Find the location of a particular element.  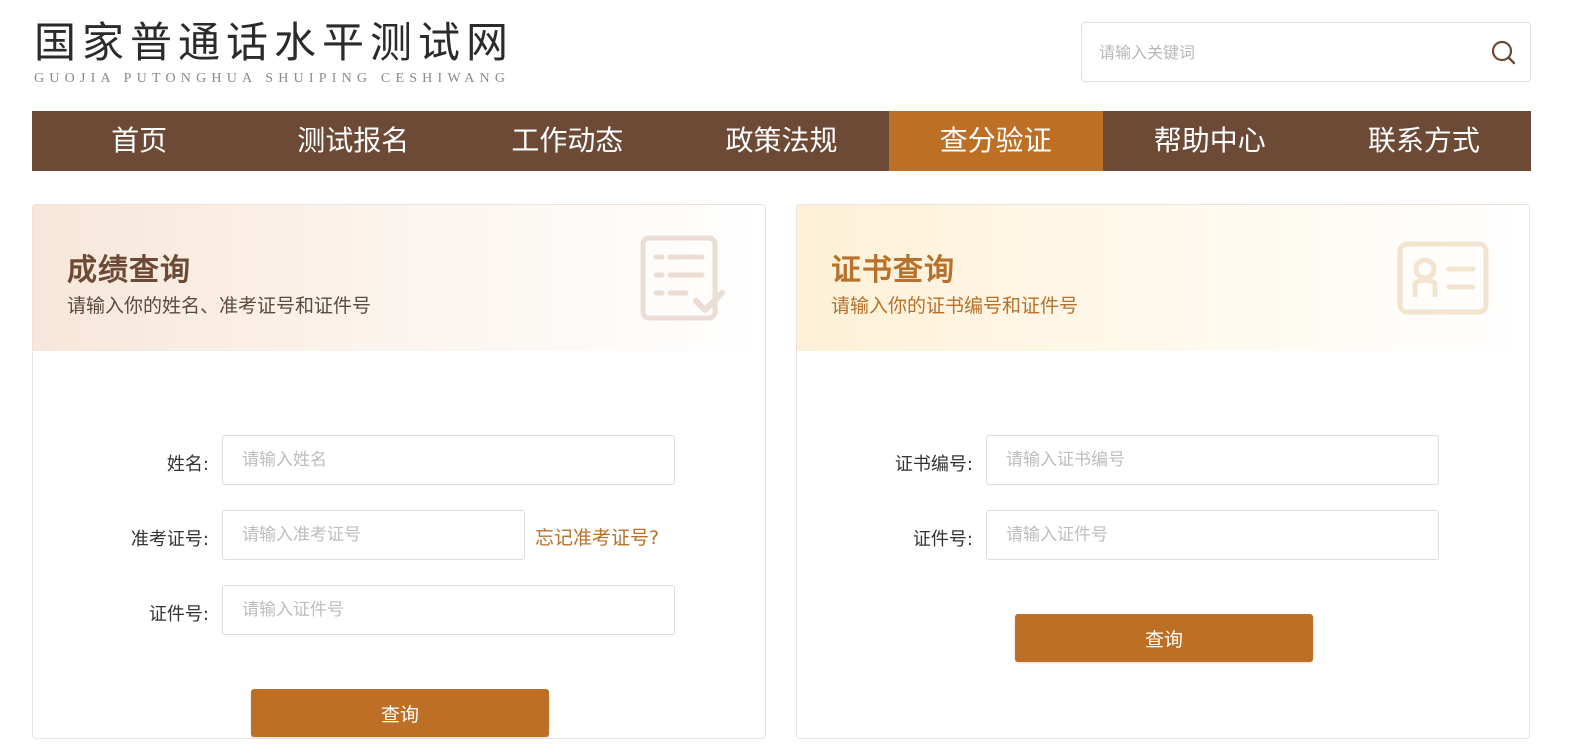

search-input is located at coordinates (1277, 52).